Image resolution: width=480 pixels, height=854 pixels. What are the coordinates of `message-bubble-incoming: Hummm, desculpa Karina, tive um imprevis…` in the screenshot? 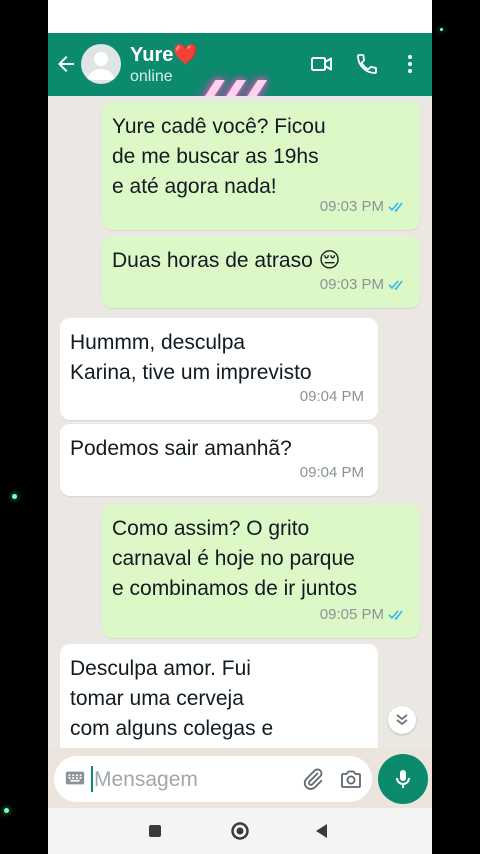 It's located at (219, 369).